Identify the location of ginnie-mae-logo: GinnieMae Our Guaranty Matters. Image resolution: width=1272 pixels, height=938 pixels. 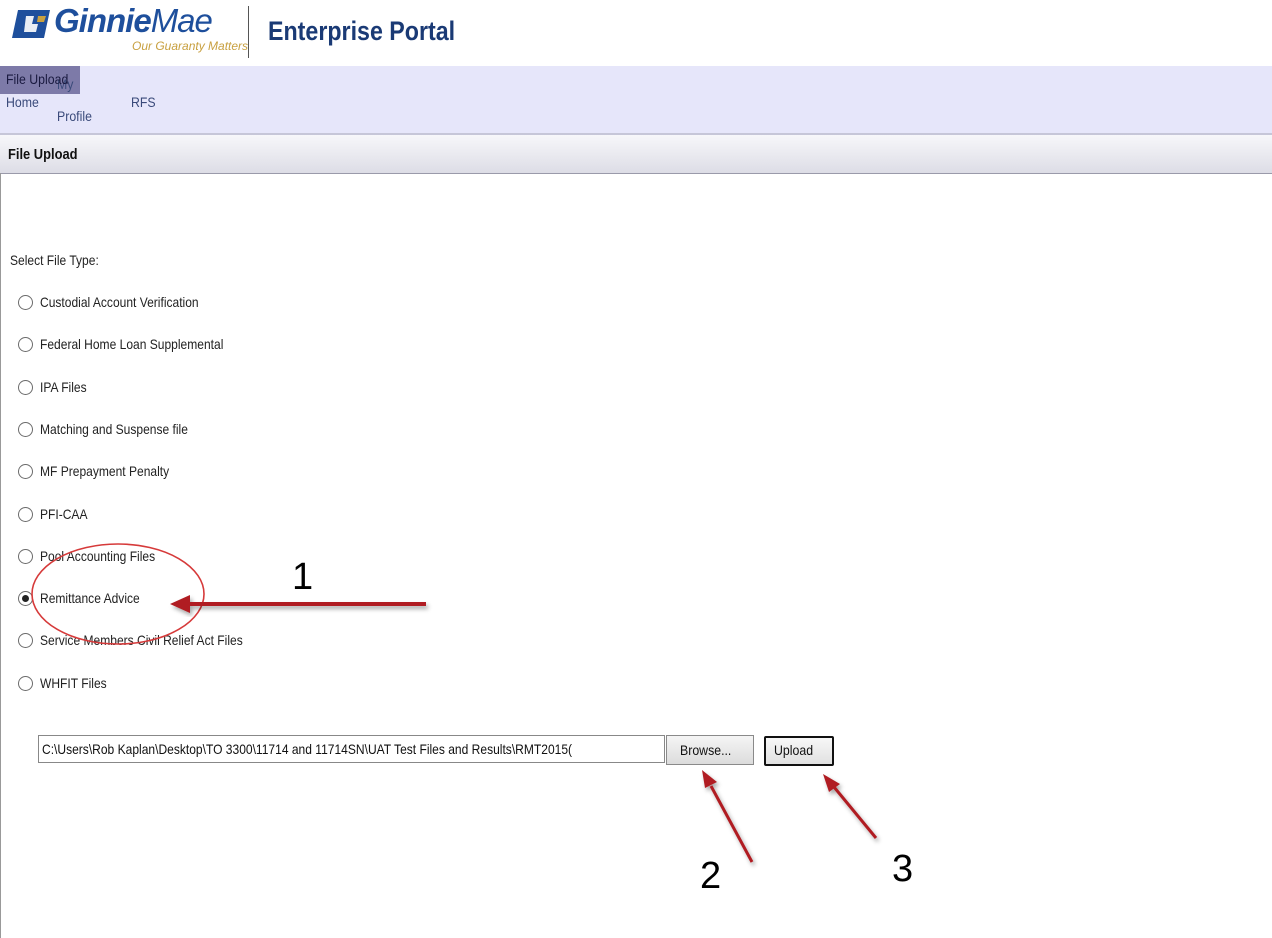
(128, 29).